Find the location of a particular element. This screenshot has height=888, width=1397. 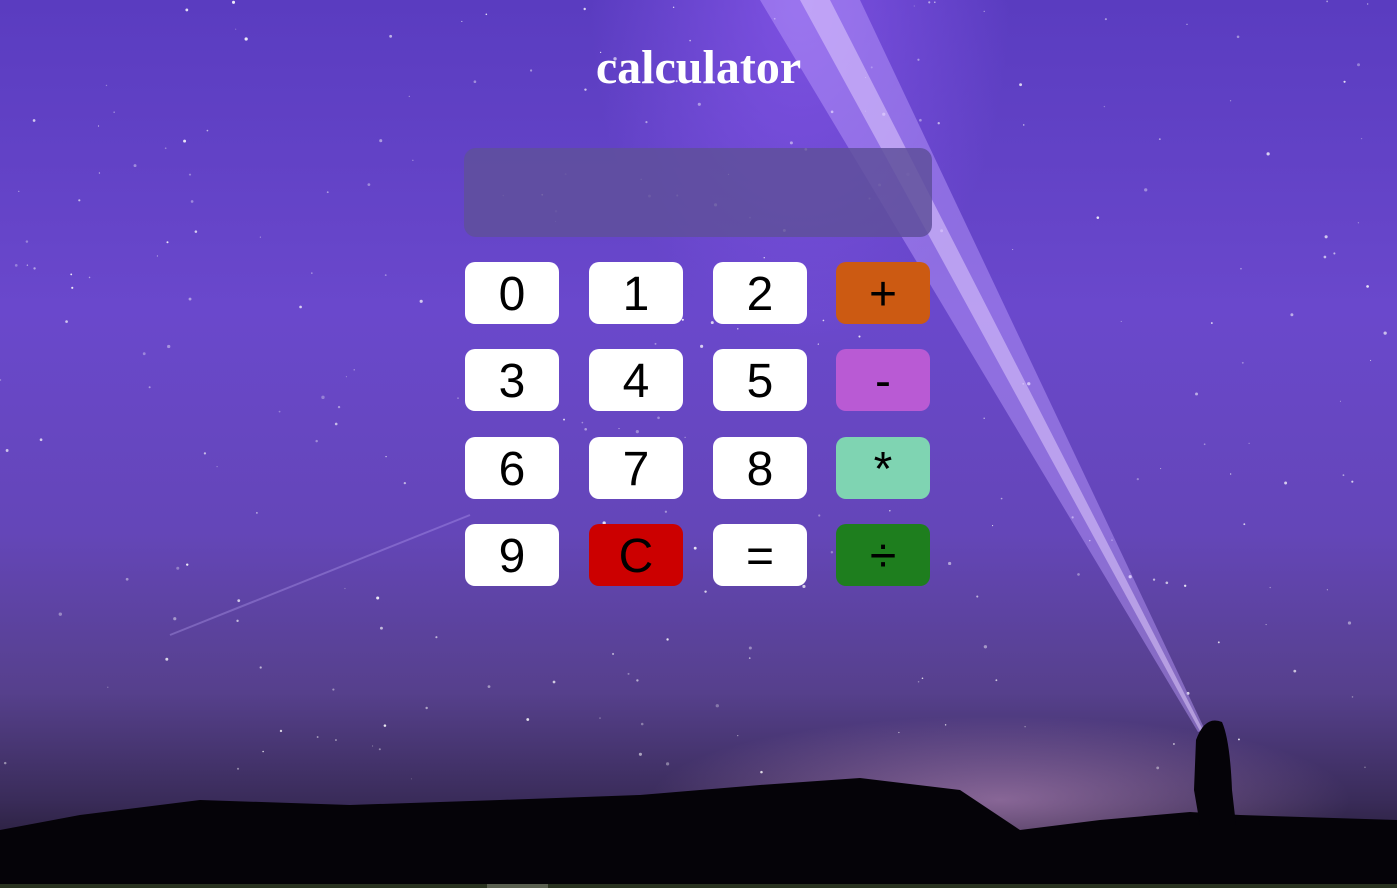

button-3: 3 is located at coordinates (512, 380).